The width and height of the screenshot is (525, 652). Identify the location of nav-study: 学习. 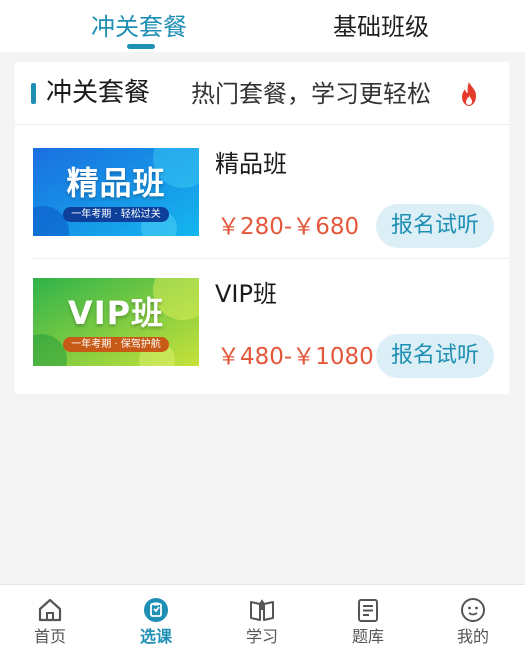
(262, 621).